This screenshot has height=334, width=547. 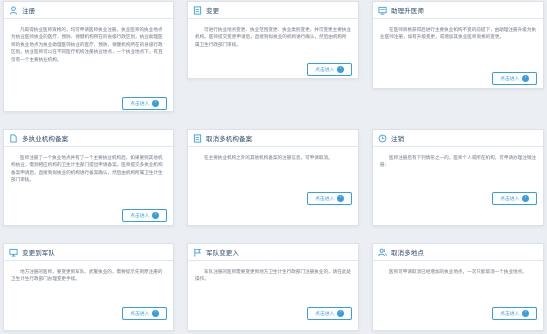 What do you see at coordinates (88, 252) in the screenshot?
I see `card-header: 变更到军队` at bounding box center [88, 252].